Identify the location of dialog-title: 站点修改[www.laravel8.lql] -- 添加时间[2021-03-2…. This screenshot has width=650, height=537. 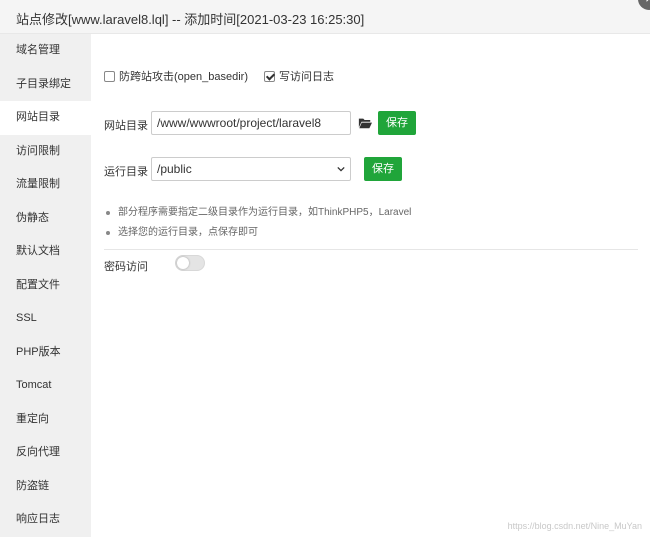
(190, 19).